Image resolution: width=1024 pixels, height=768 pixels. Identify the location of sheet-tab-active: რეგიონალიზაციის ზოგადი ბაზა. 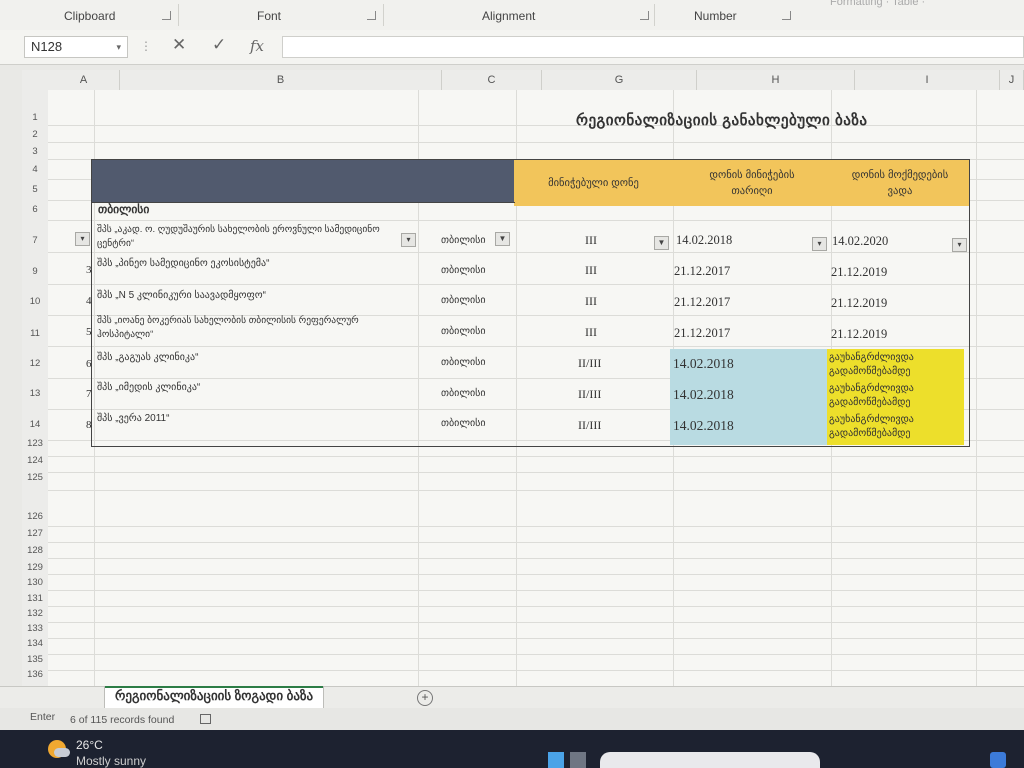
(214, 697).